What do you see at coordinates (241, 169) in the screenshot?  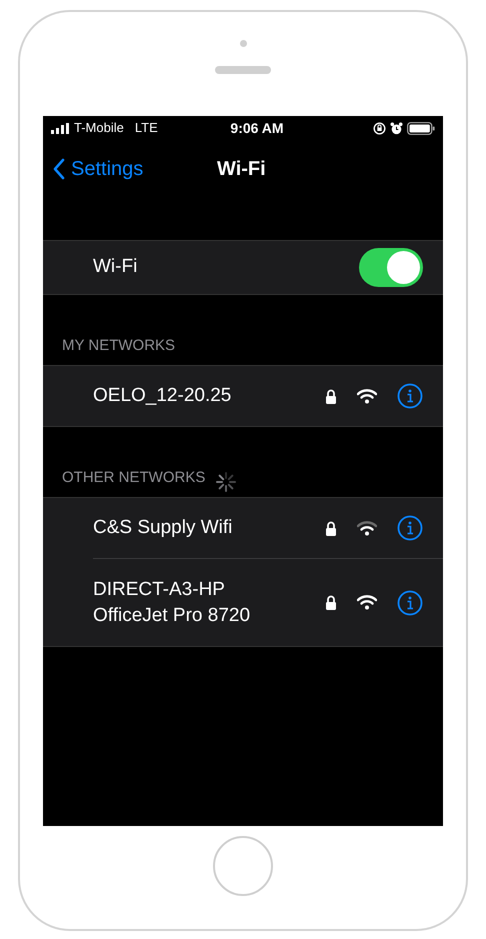 I see `page-title: Wi-Fi` at bounding box center [241, 169].